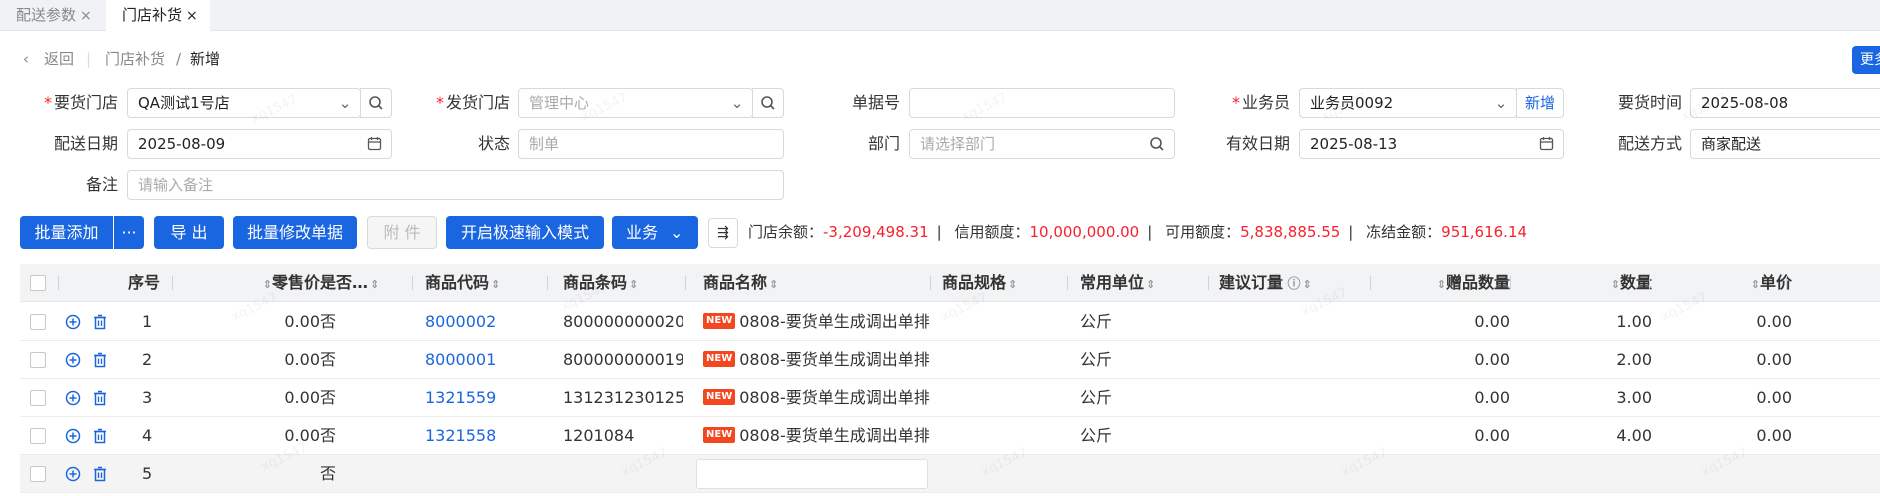 This screenshot has width=1880, height=496. What do you see at coordinates (1484, 232) in the screenshot?
I see `frozen-value: 951,616.14` at bounding box center [1484, 232].